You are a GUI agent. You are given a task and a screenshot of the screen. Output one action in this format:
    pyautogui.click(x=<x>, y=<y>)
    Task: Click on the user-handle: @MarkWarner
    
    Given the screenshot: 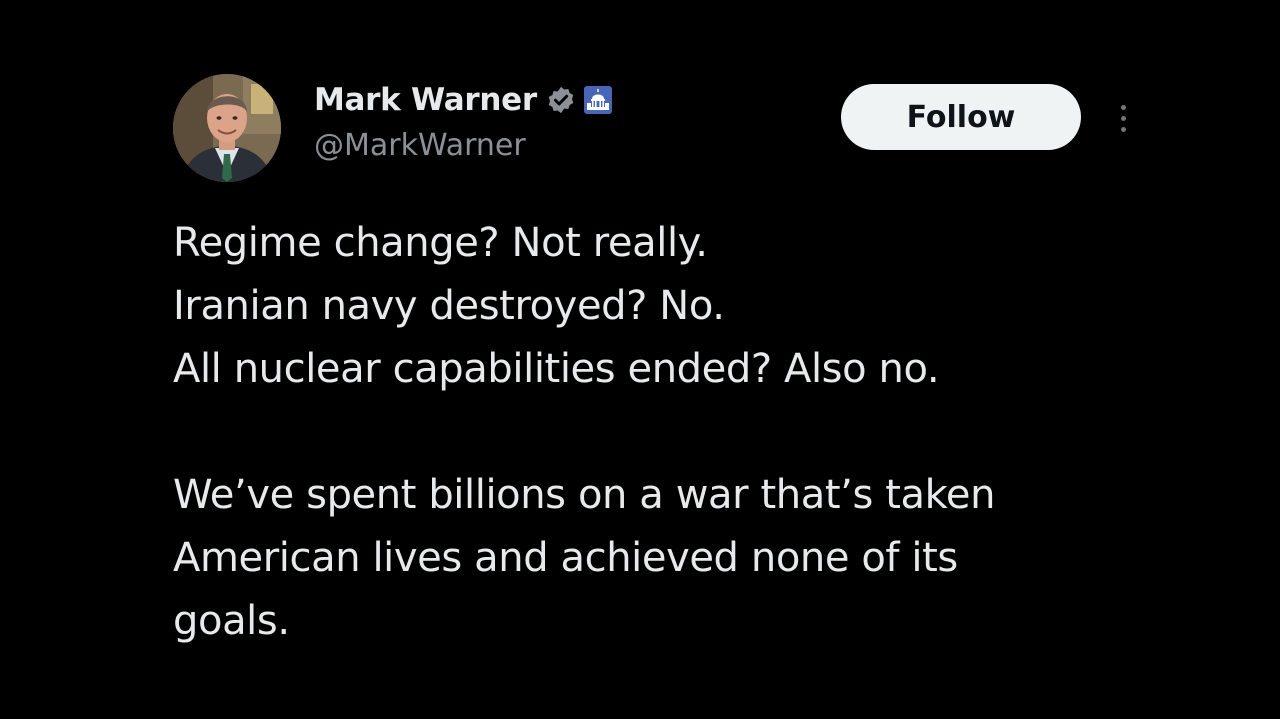 What is the action you would take?
    pyautogui.click(x=463, y=145)
    